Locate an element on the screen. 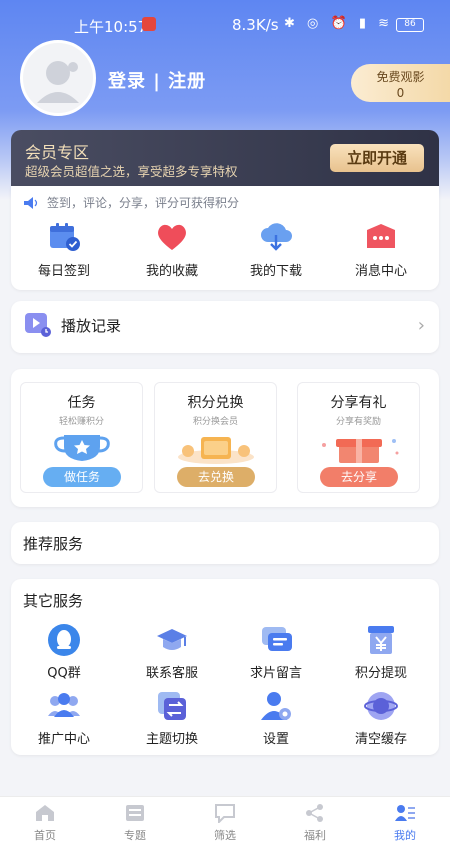 This screenshot has width=450, height=850. vip-open-button: 立即开通 is located at coordinates (377, 158).